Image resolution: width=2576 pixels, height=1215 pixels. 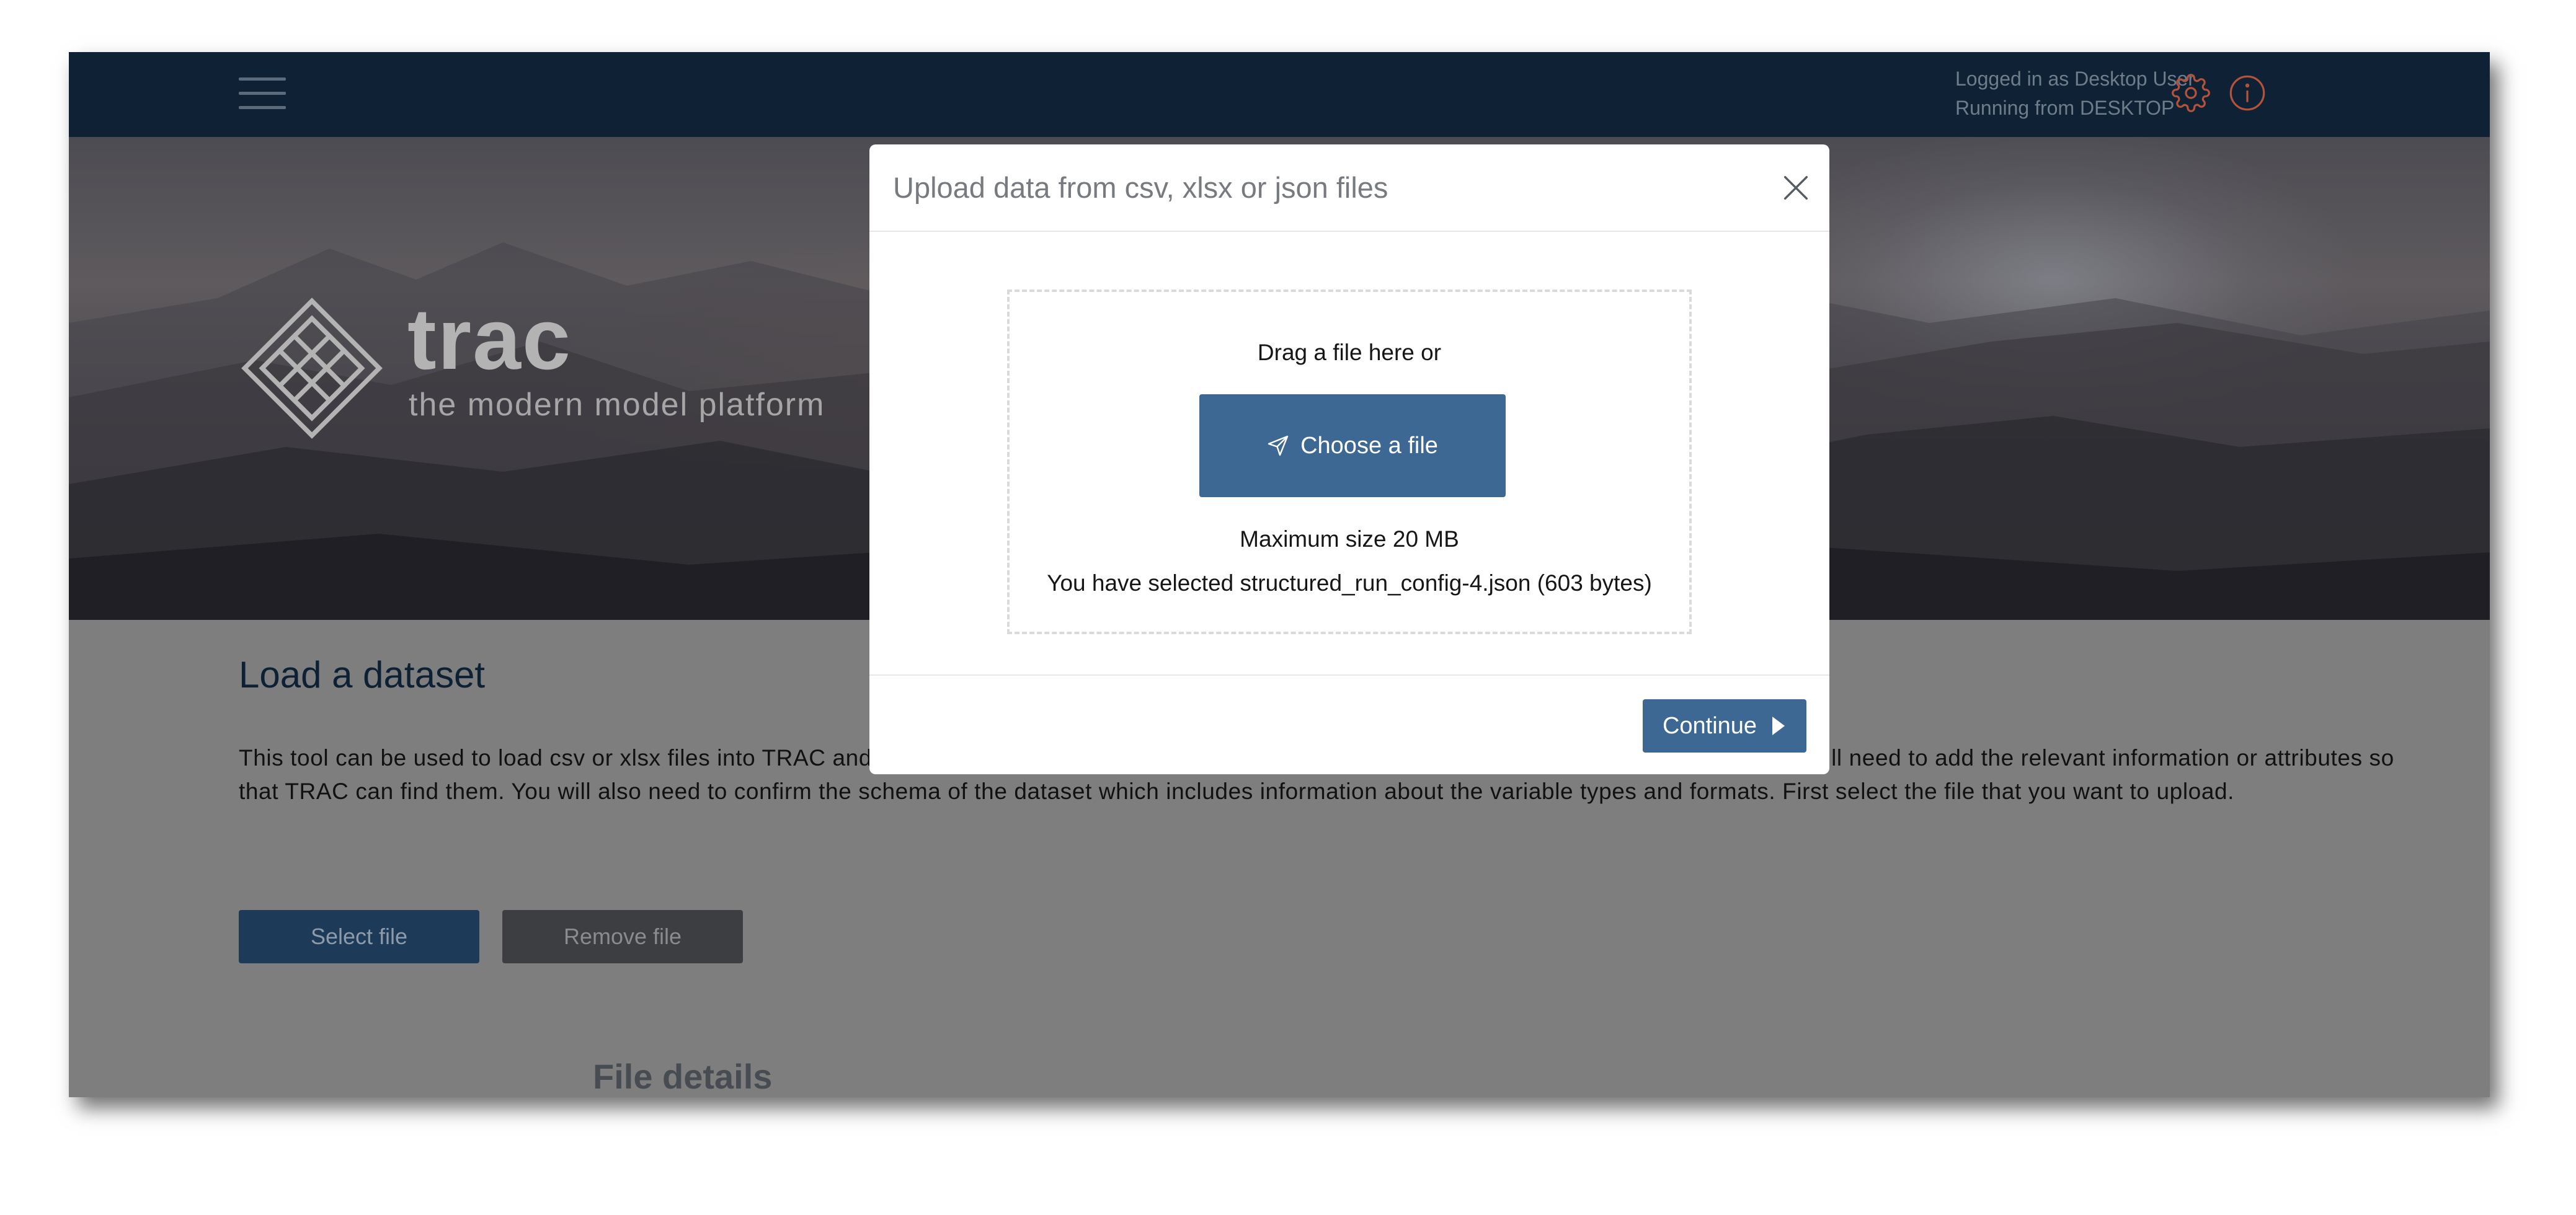 What do you see at coordinates (1369, 445) in the screenshot?
I see `choose-file-label: Choose a file` at bounding box center [1369, 445].